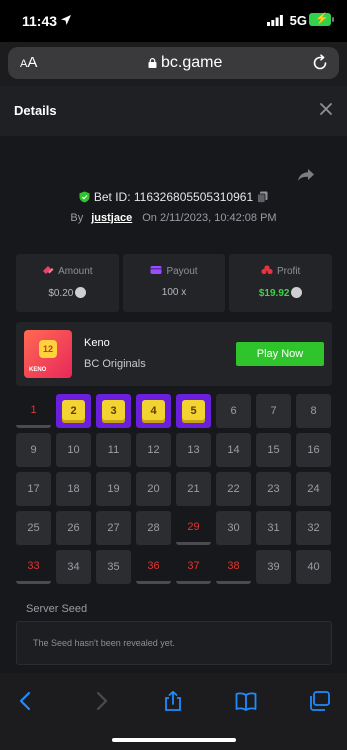 The image size is (347, 750). I want to click on keno-cell: 9, so click(33, 450).